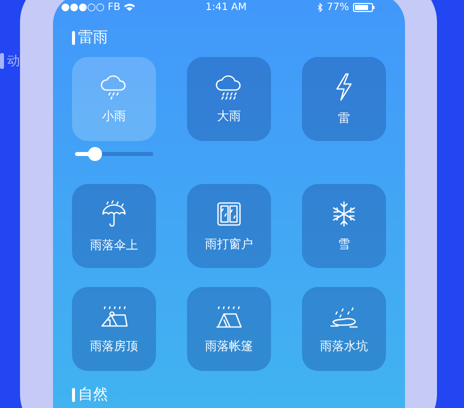 Image resolution: width=464 pixels, height=408 pixels. I want to click on sound-tile: 雨落水坑, so click(344, 329).